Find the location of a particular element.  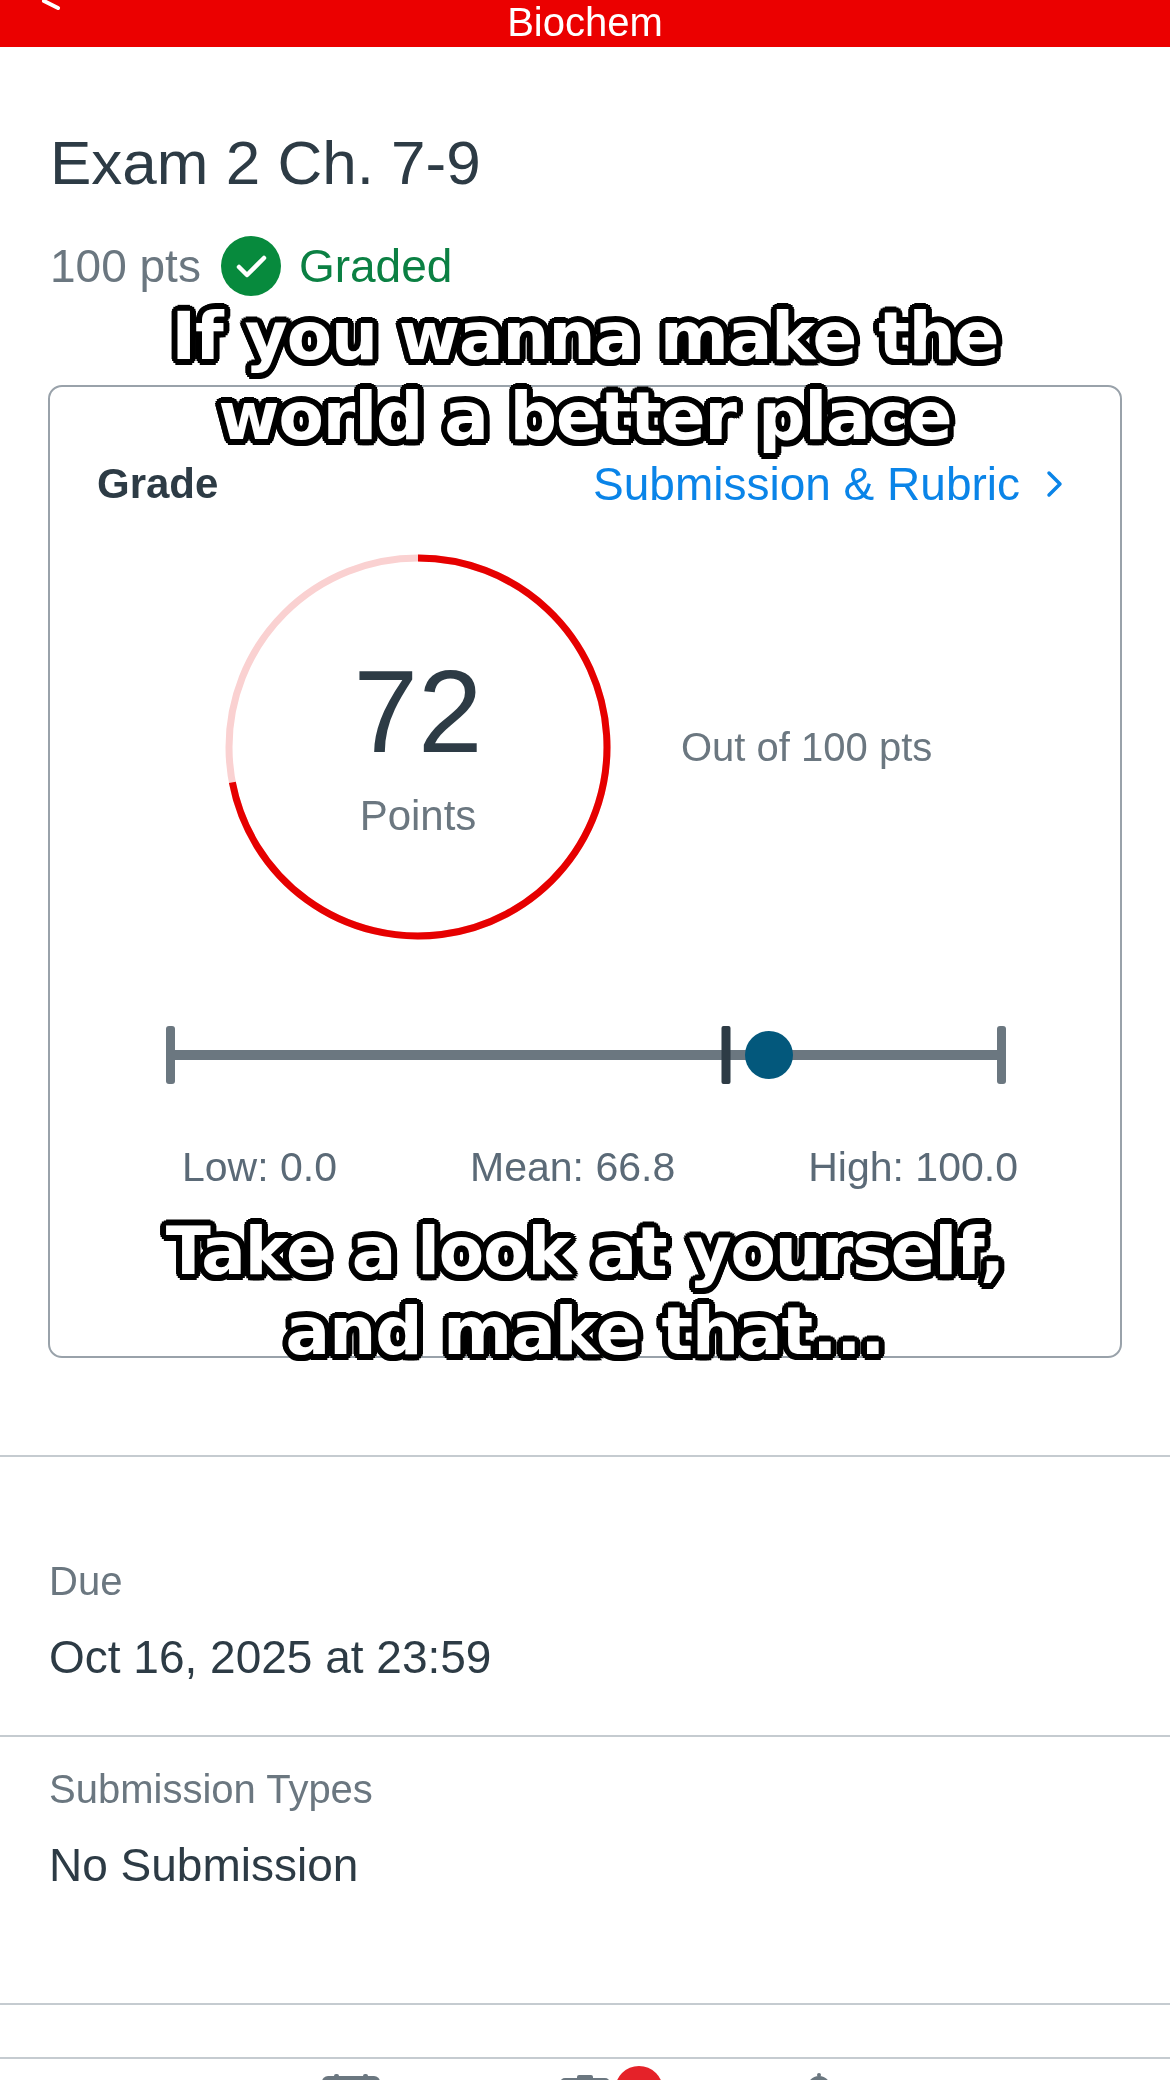

chevron-right-icon is located at coordinates (1054, 484).